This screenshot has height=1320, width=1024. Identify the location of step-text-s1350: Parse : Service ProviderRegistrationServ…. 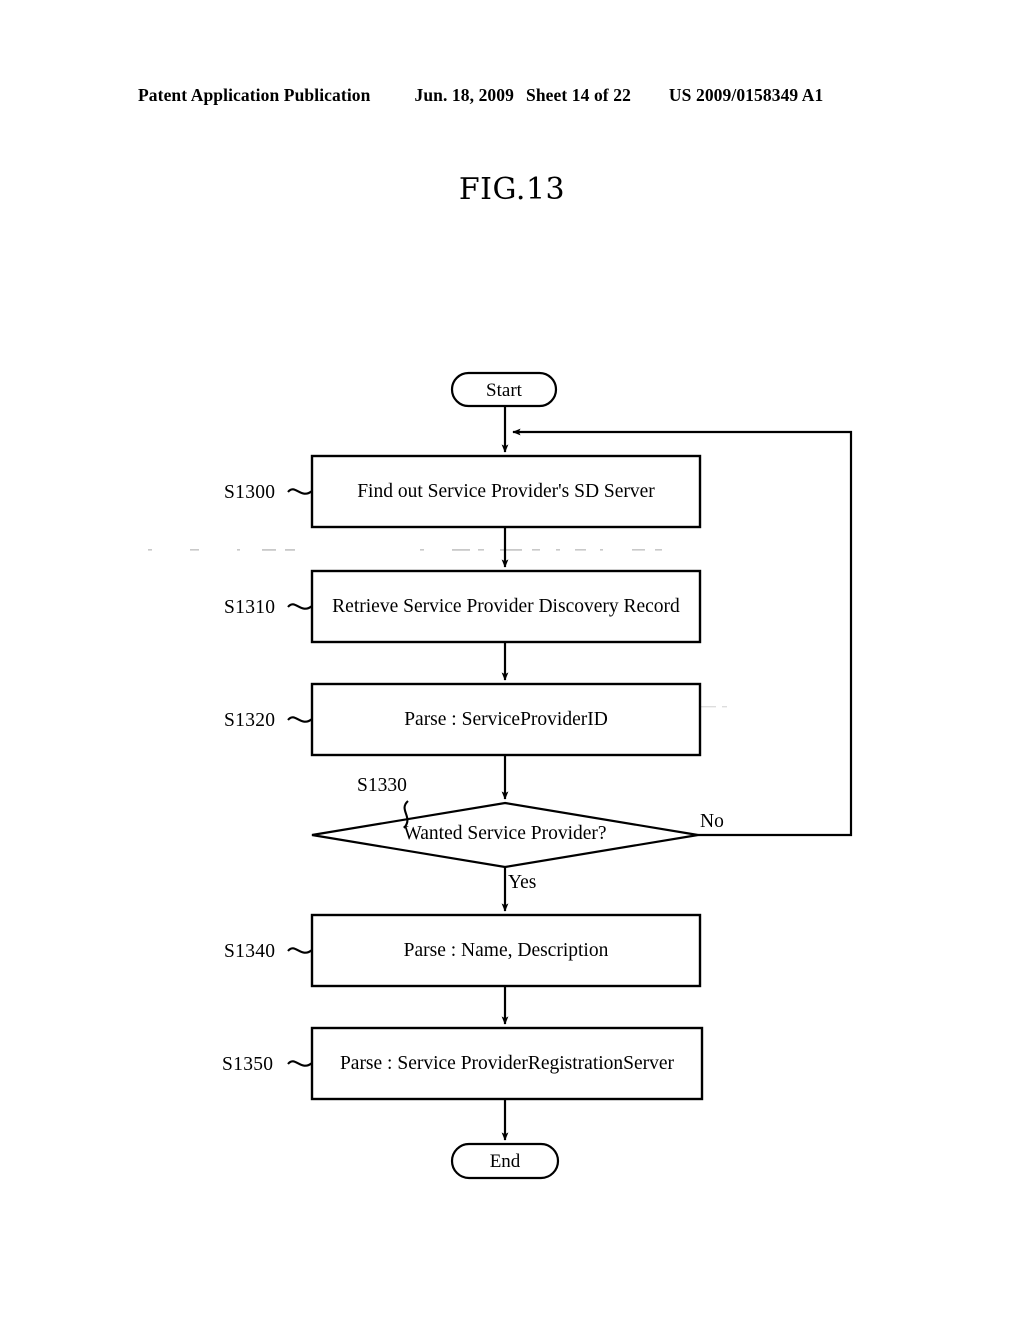
(507, 1063).